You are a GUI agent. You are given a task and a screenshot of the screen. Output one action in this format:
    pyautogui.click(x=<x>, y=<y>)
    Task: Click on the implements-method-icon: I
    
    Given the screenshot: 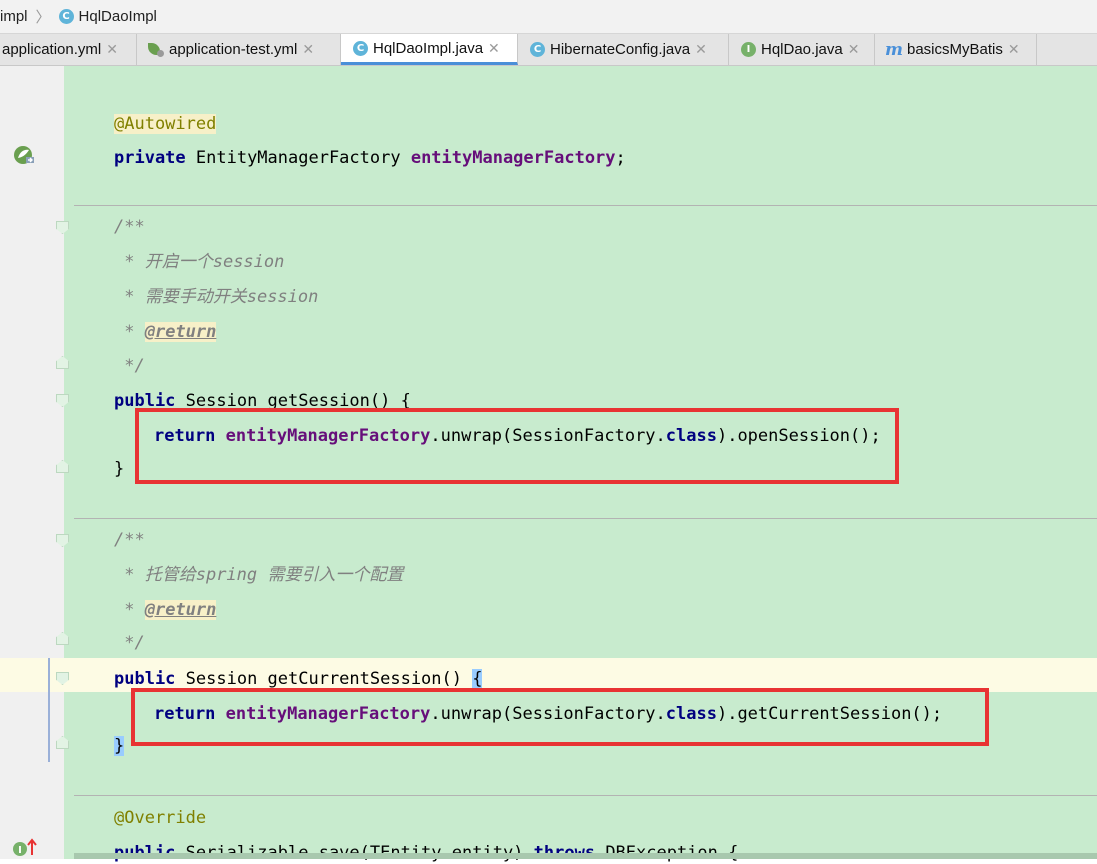 What is the action you would take?
    pyautogui.click(x=25, y=847)
    